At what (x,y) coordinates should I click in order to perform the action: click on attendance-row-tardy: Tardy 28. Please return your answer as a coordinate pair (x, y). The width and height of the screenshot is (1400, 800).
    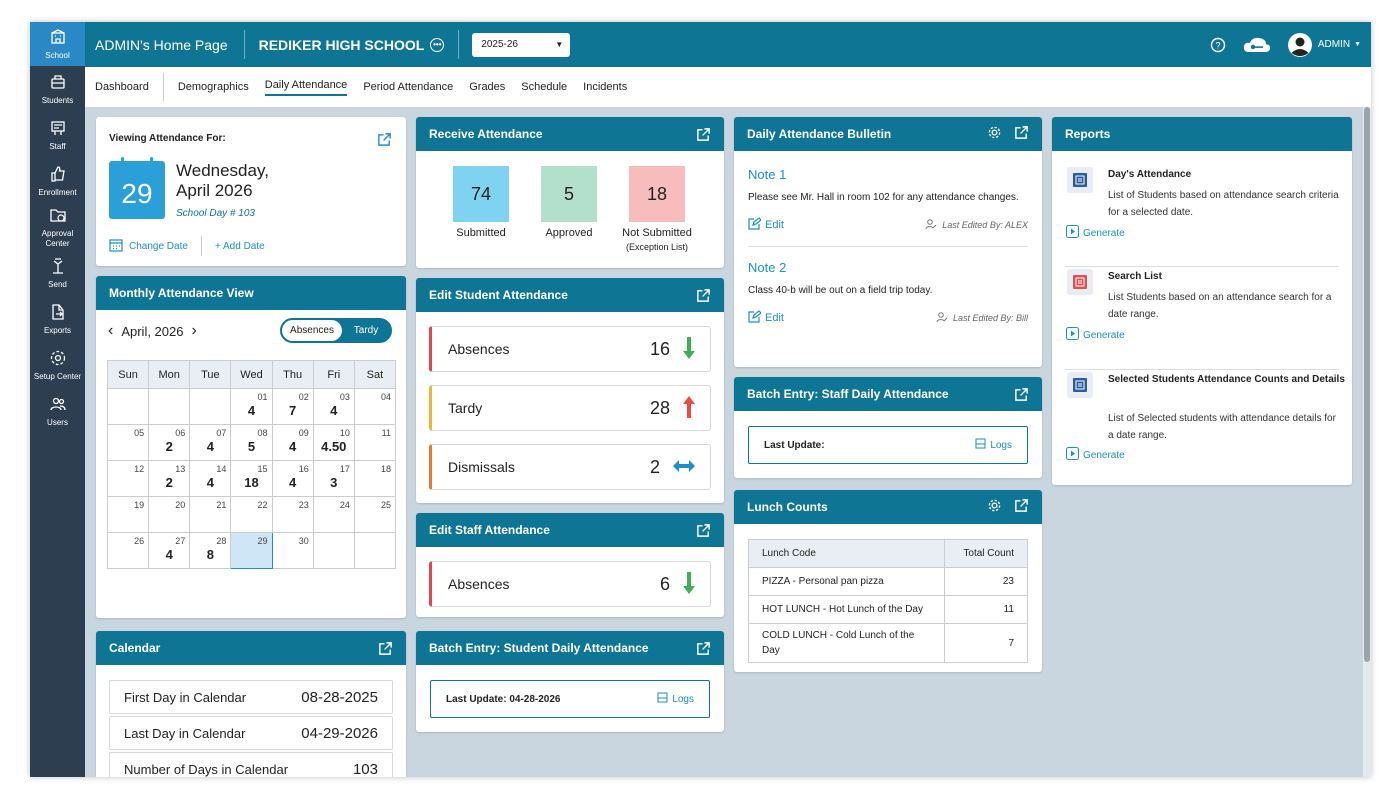
    Looking at the image, I should click on (570, 408).